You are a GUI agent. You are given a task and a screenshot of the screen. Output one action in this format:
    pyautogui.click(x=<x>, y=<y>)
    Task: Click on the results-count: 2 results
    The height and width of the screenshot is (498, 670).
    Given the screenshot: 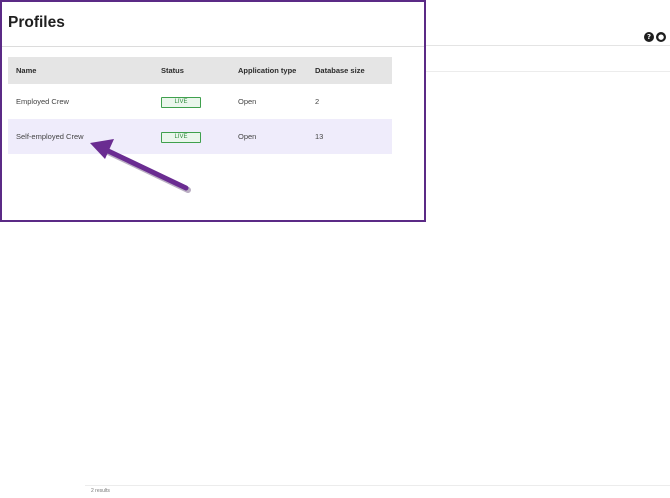 What is the action you would take?
    pyautogui.click(x=100, y=491)
    